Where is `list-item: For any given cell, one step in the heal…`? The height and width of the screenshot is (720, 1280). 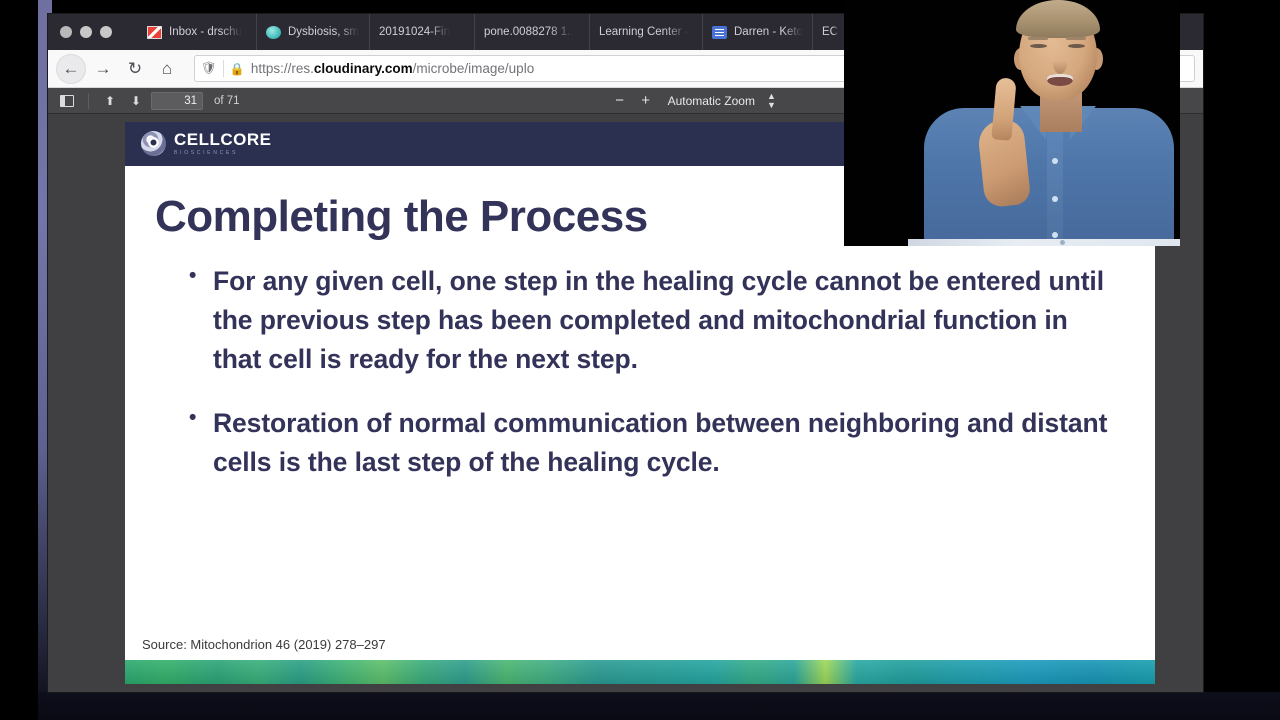
list-item: For any given cell, one step in the heal… is located at coordinates (649, 319).